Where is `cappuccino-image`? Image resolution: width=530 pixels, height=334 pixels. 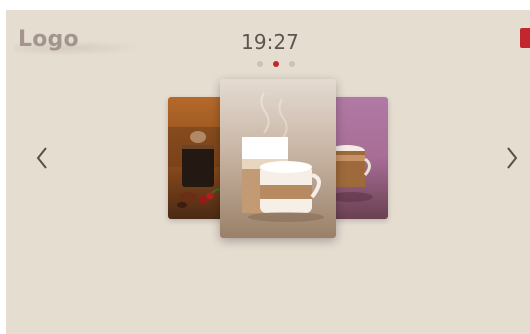
cappuccino-image is located at coordinates (283, 157).